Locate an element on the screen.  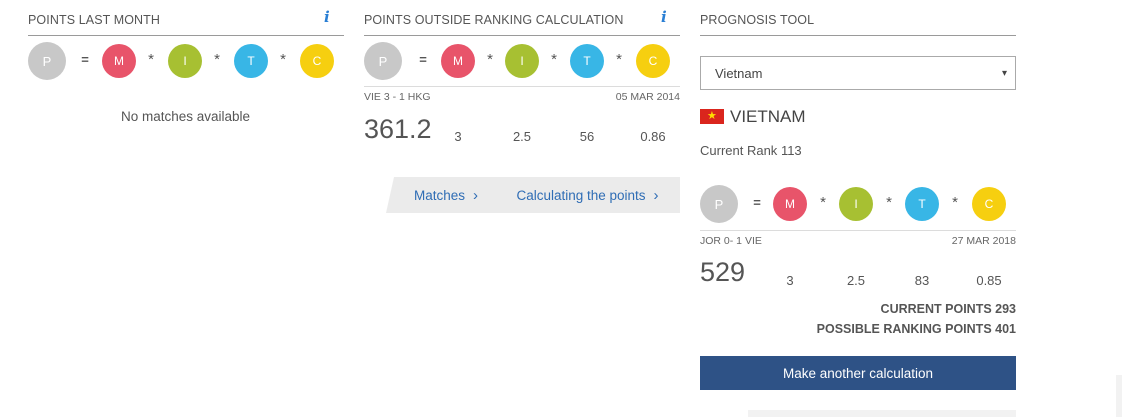
match-teams: JOR 0- 1 VIE is located at coordinates (731, 241).